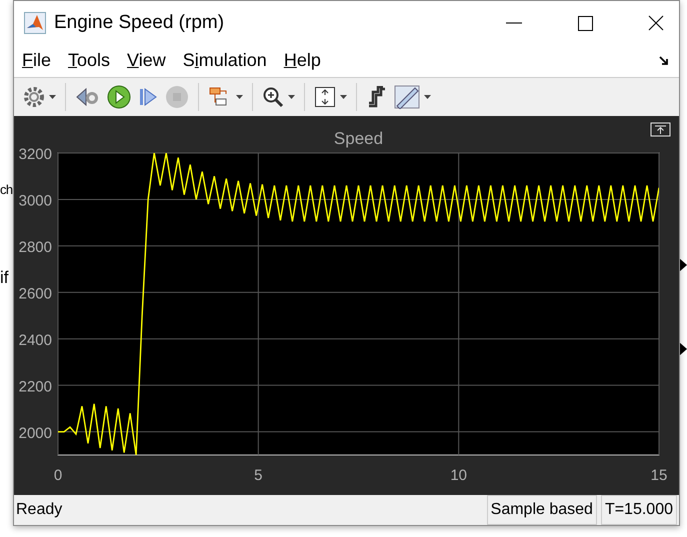 The width and height of the screenshot is (687, 537). Describe the element at coordinates (35, 387) in the screenshot. I see `y-tick-label: 2200` at that location.